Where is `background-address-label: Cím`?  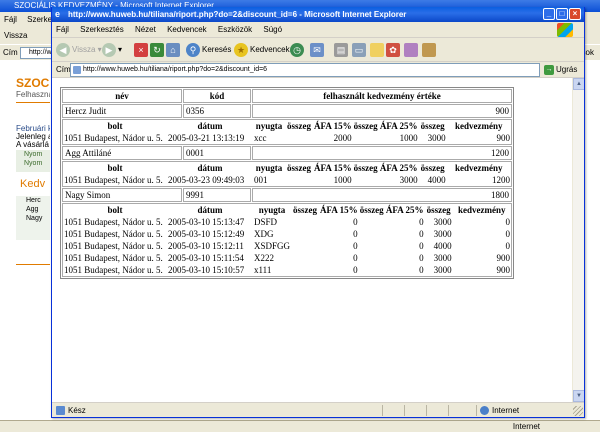
background-address-label: Cím is located at coordinates (10, 52).